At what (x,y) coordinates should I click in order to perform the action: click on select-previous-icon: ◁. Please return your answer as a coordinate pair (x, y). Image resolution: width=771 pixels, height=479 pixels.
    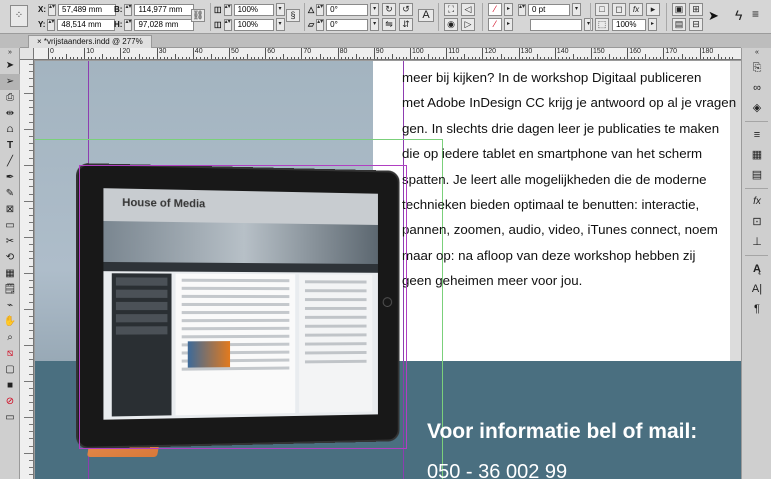
    Looking at the image, I should click on (468, 9).